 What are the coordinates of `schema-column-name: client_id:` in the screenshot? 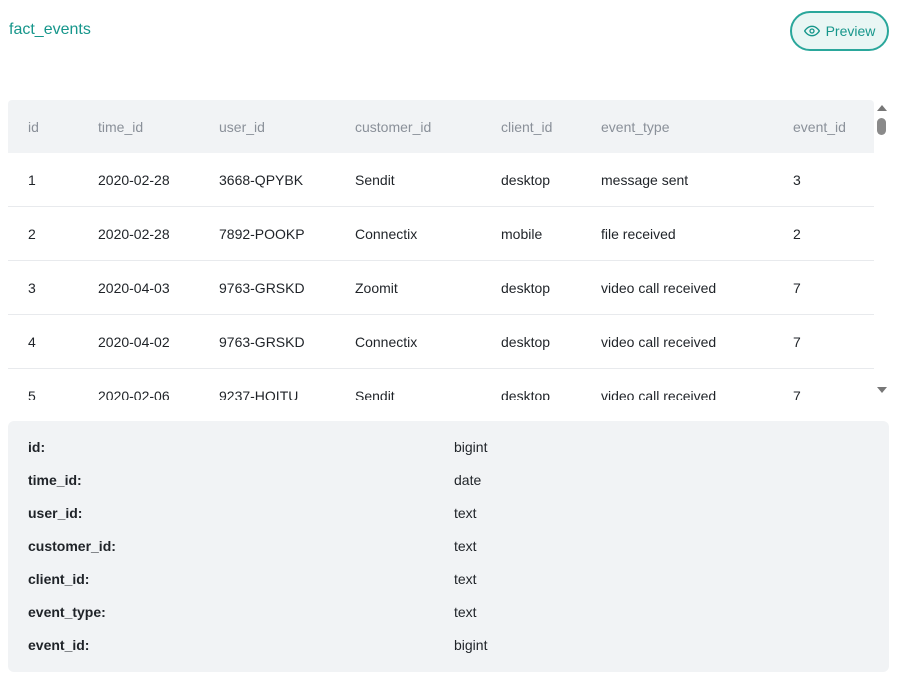 It's located at (59, 579).